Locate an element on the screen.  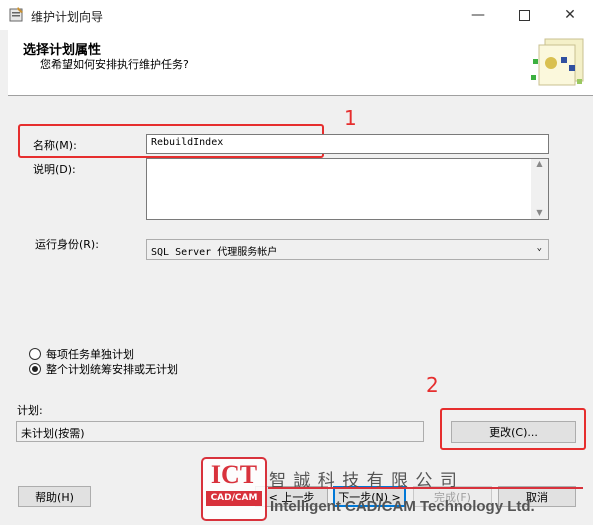
description-textarea is located at coordinates (347, 189).